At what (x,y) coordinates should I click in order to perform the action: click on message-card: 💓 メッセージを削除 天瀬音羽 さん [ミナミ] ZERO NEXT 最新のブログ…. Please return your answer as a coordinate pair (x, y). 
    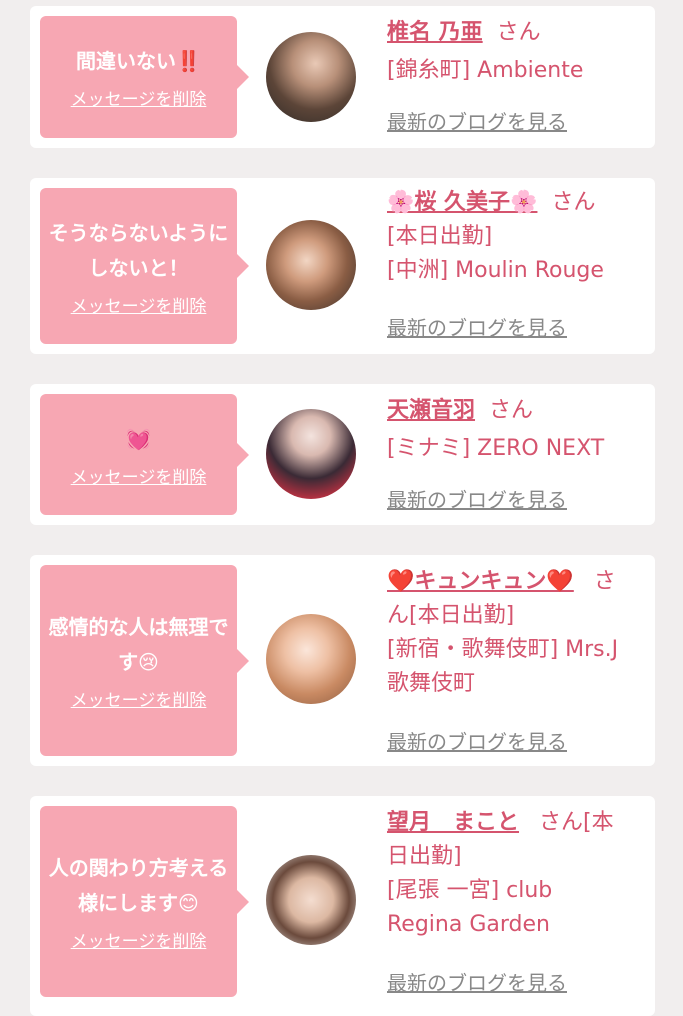
    Looking at the image, I should click on (342, 454).